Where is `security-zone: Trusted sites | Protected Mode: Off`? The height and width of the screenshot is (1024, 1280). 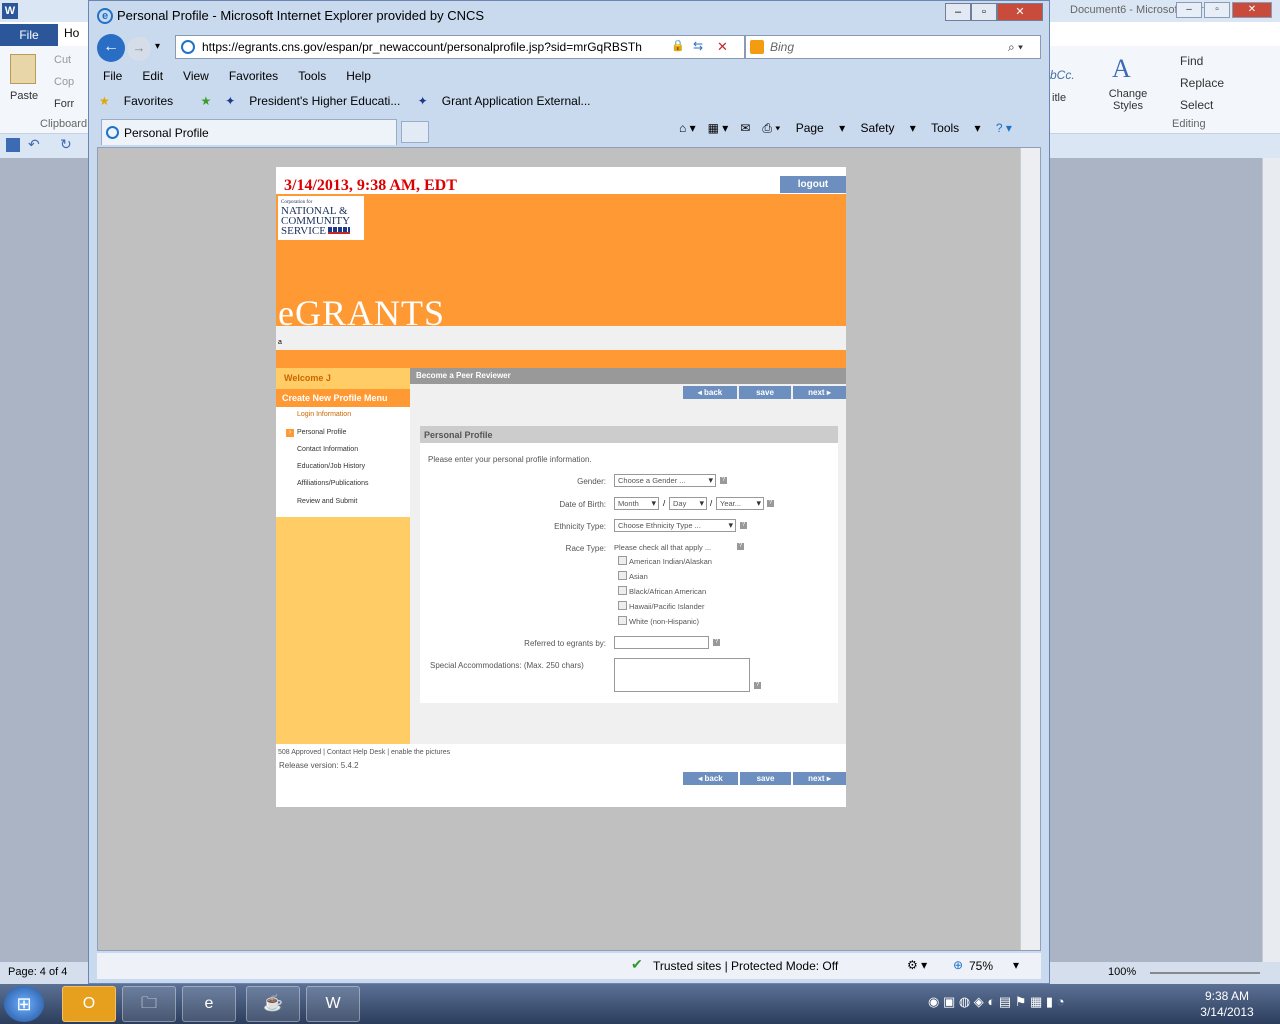 security-zone: Trusted sites | Protected Mode: Off is located at coordinates (745, 966).